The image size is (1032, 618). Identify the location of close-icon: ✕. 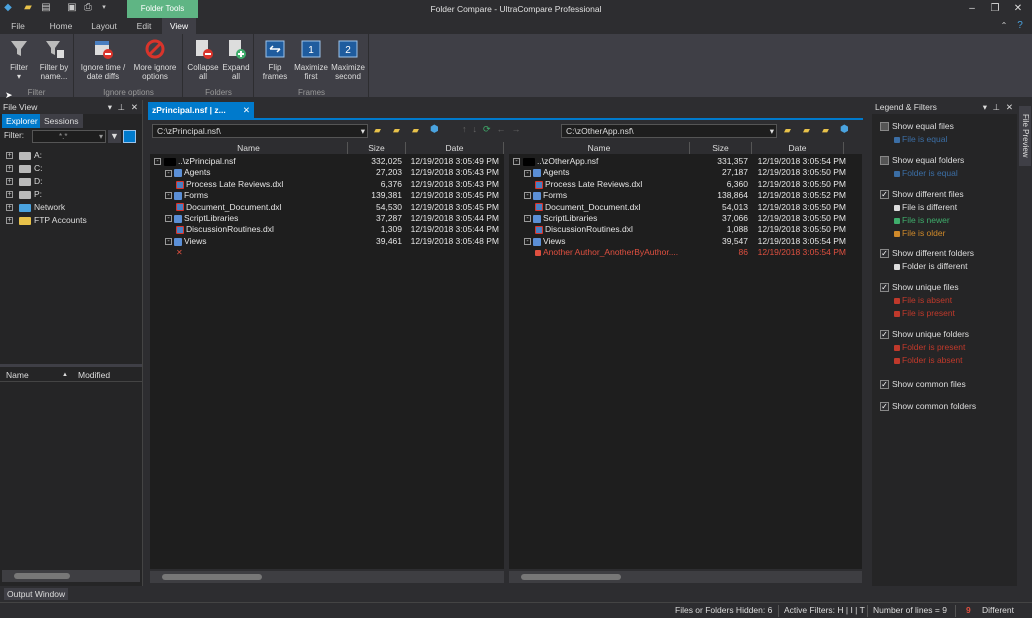
(1018, 9).